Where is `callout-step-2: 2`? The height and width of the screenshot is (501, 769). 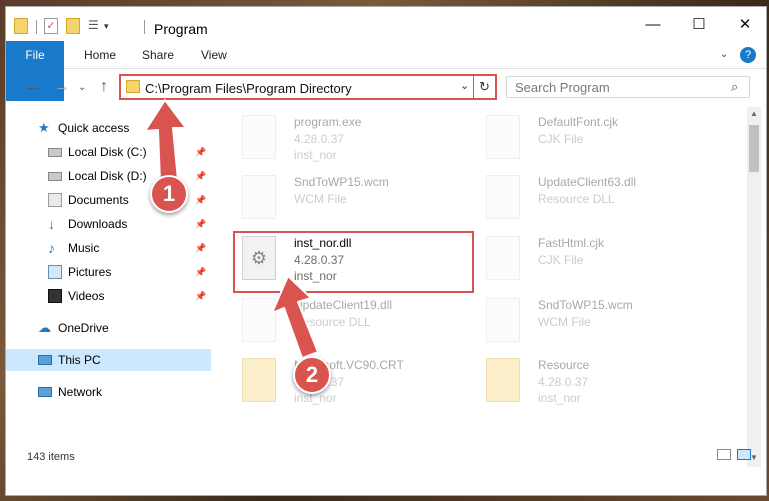 callout-step-2: 2 is located at coordinates (312, 375).